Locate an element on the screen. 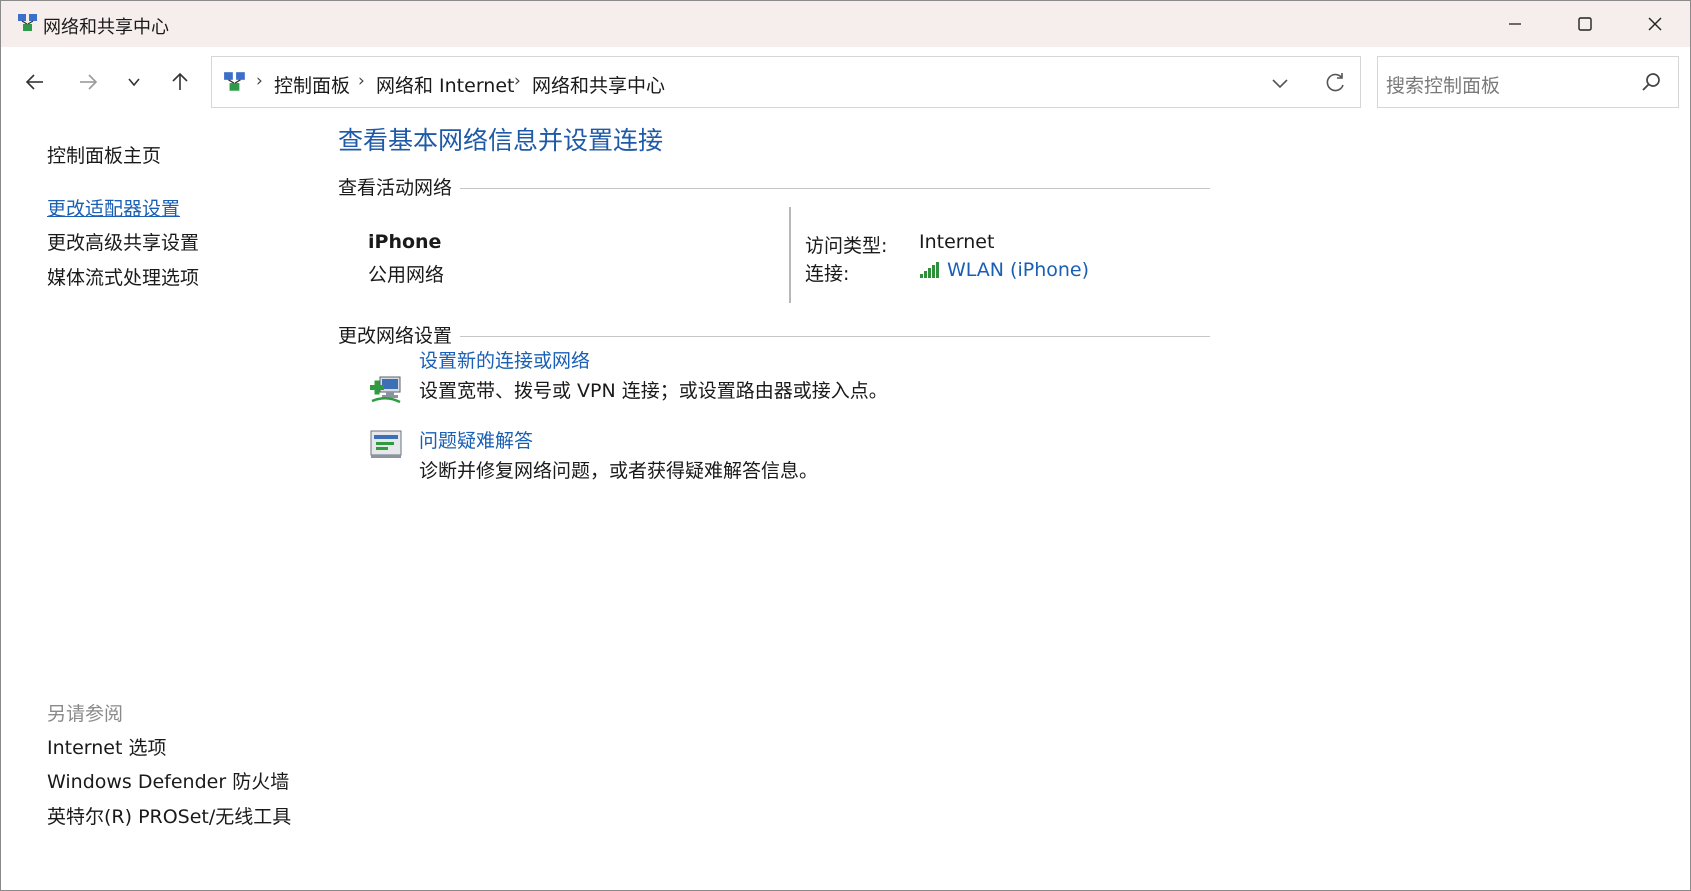  arrow-up-icon is located at coordinates (180, 81).